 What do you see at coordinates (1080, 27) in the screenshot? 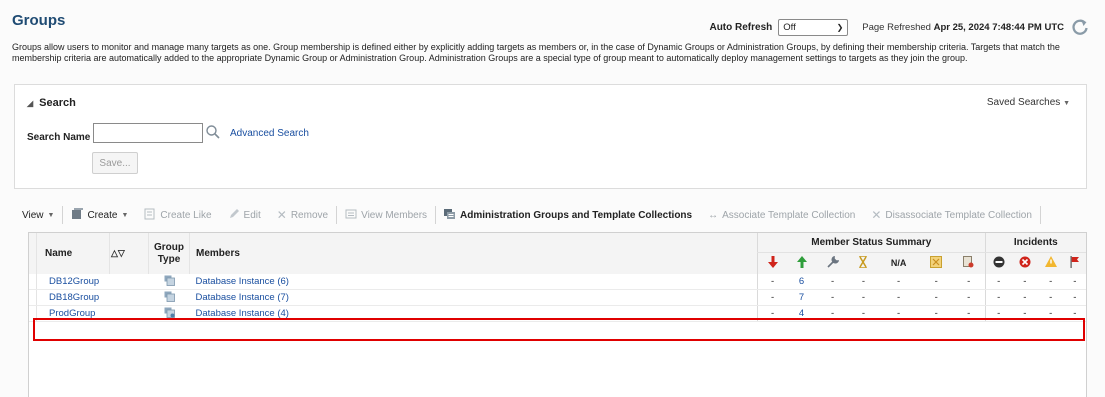
I see `refresh-icon` at bounding box center [1080, 27].